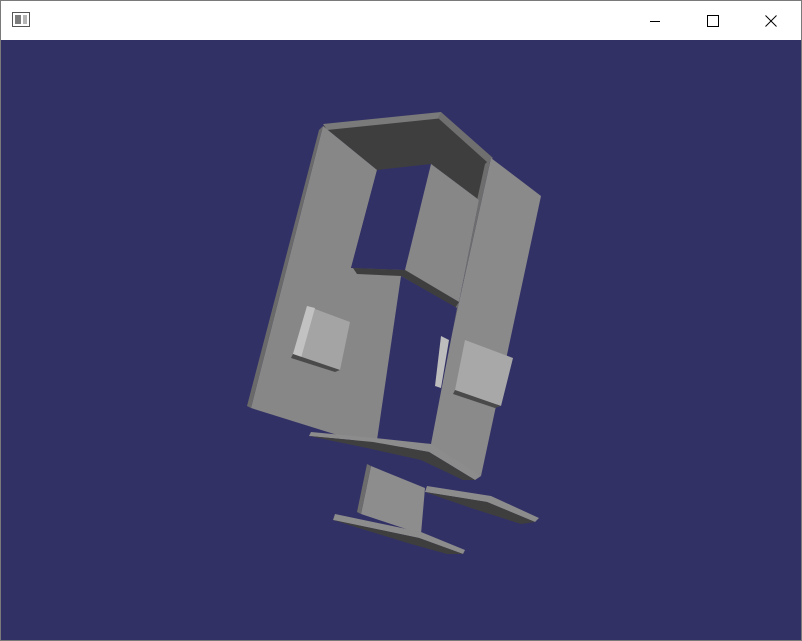 This screenshot has width=802, height=641. Describe the element at coordinates (401, 20) in the screenshot. I see `title-bar` at that location.